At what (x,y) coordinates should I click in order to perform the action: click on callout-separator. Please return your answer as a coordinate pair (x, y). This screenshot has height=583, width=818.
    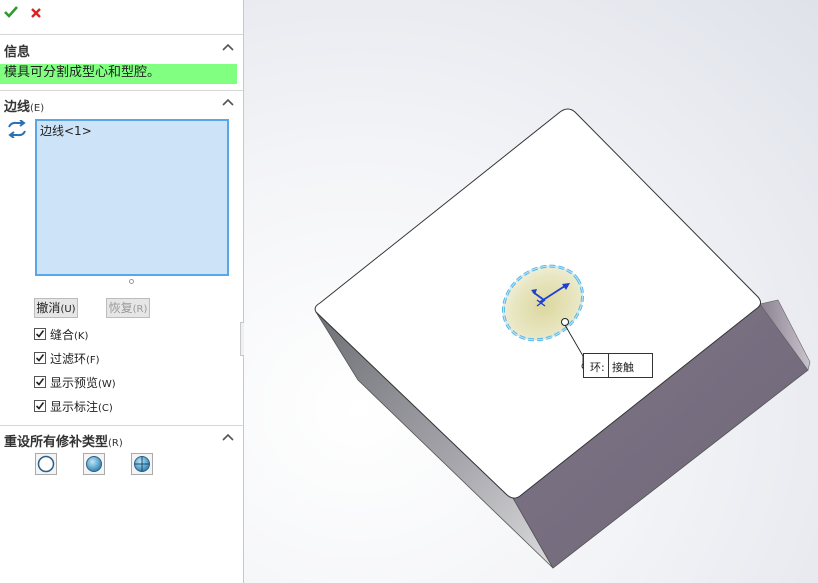
    Looking at the image, I should click on (608, 365).